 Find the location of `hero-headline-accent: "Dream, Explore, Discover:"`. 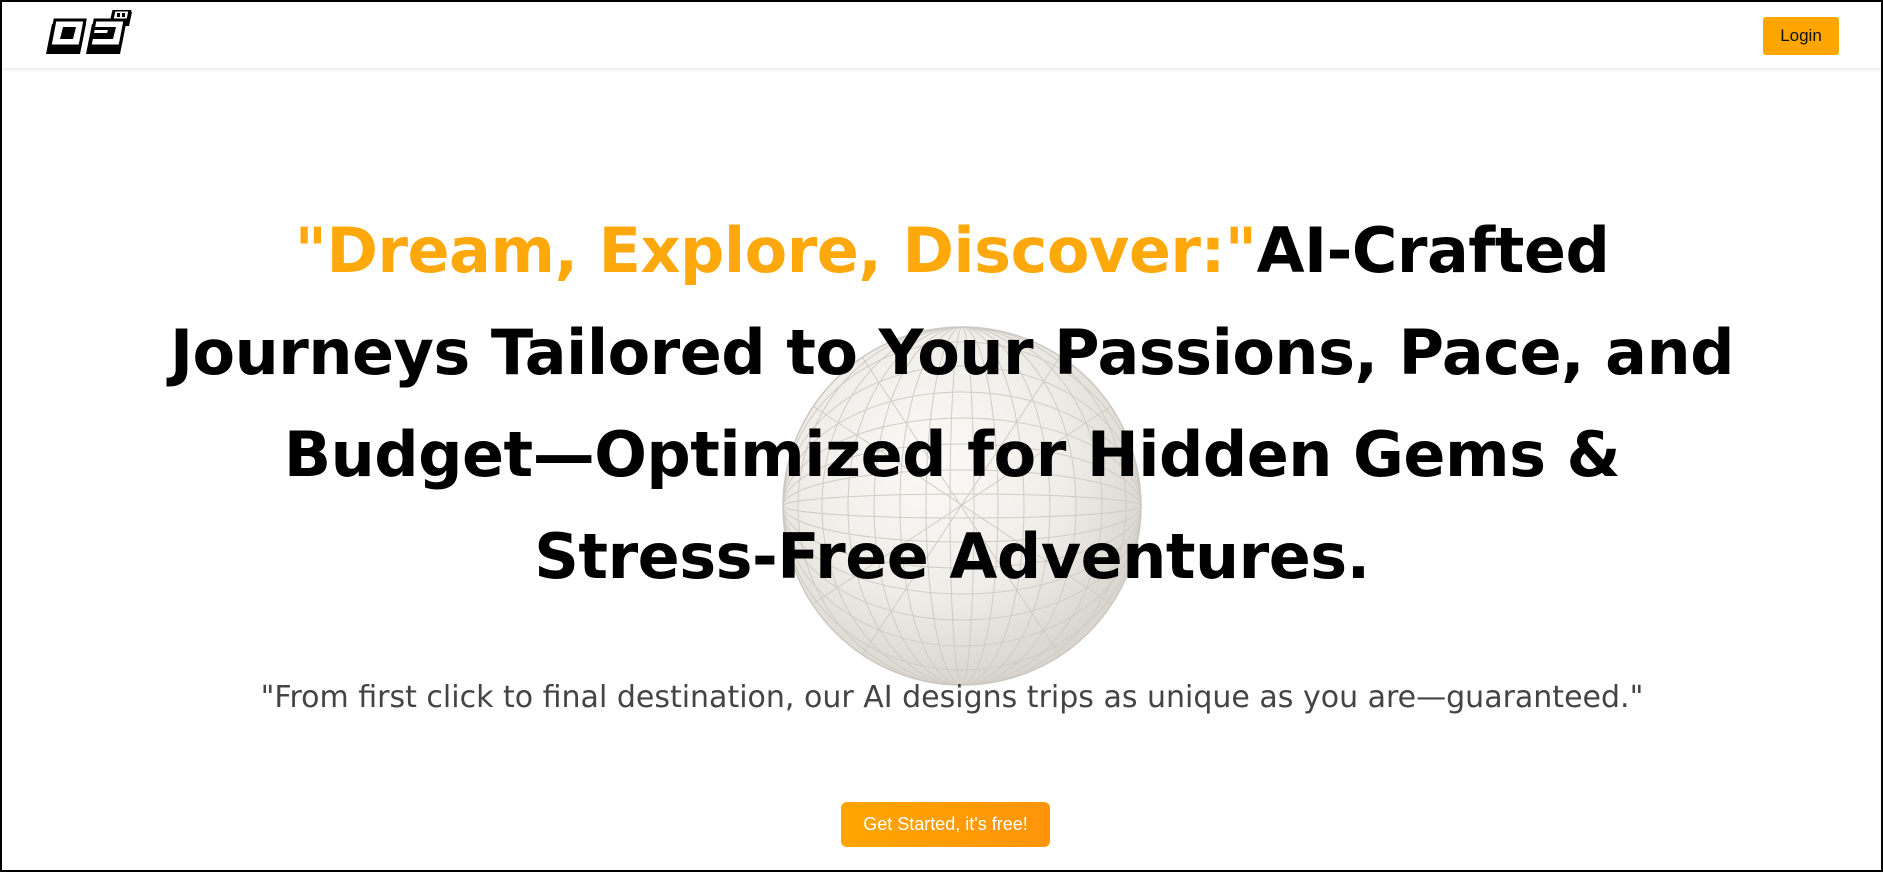

hero-headline-accent: "Dream, Explore, Discover:" is located at coordinates (775, 250).